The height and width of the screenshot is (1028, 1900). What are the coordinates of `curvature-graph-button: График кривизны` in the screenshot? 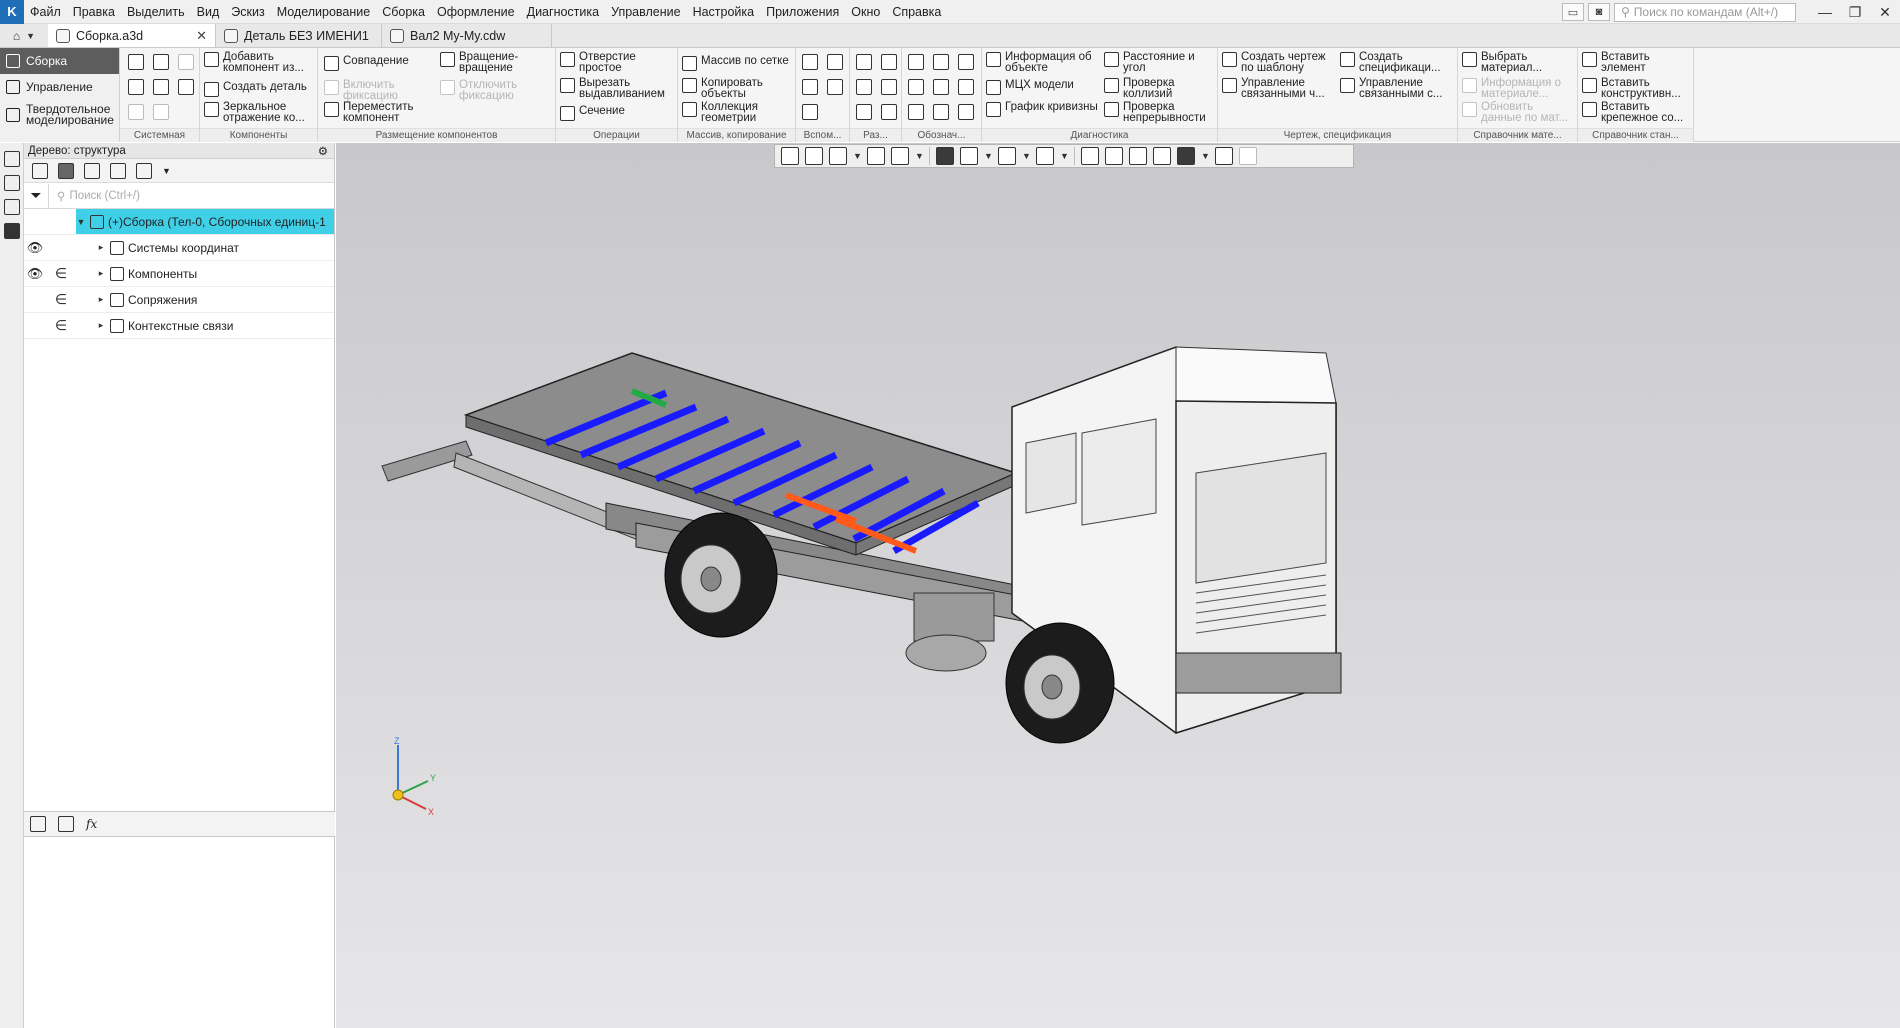 It's located at (1045, 109).